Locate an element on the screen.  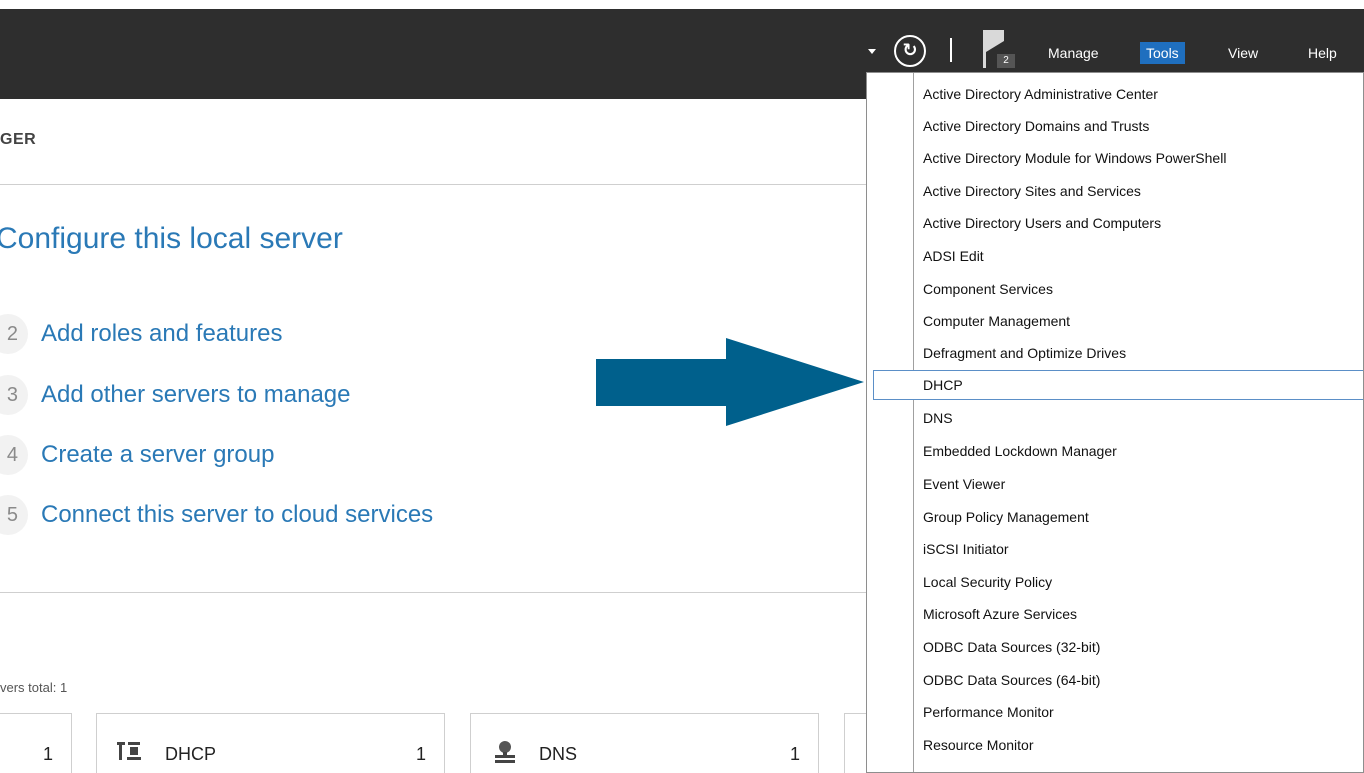
step-link: Add roles and features is located at coordinates (162, 334).